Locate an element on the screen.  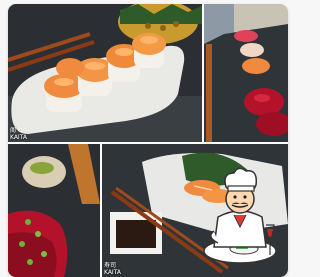
photo-sashimi-board is located at coordinates (246, 73).